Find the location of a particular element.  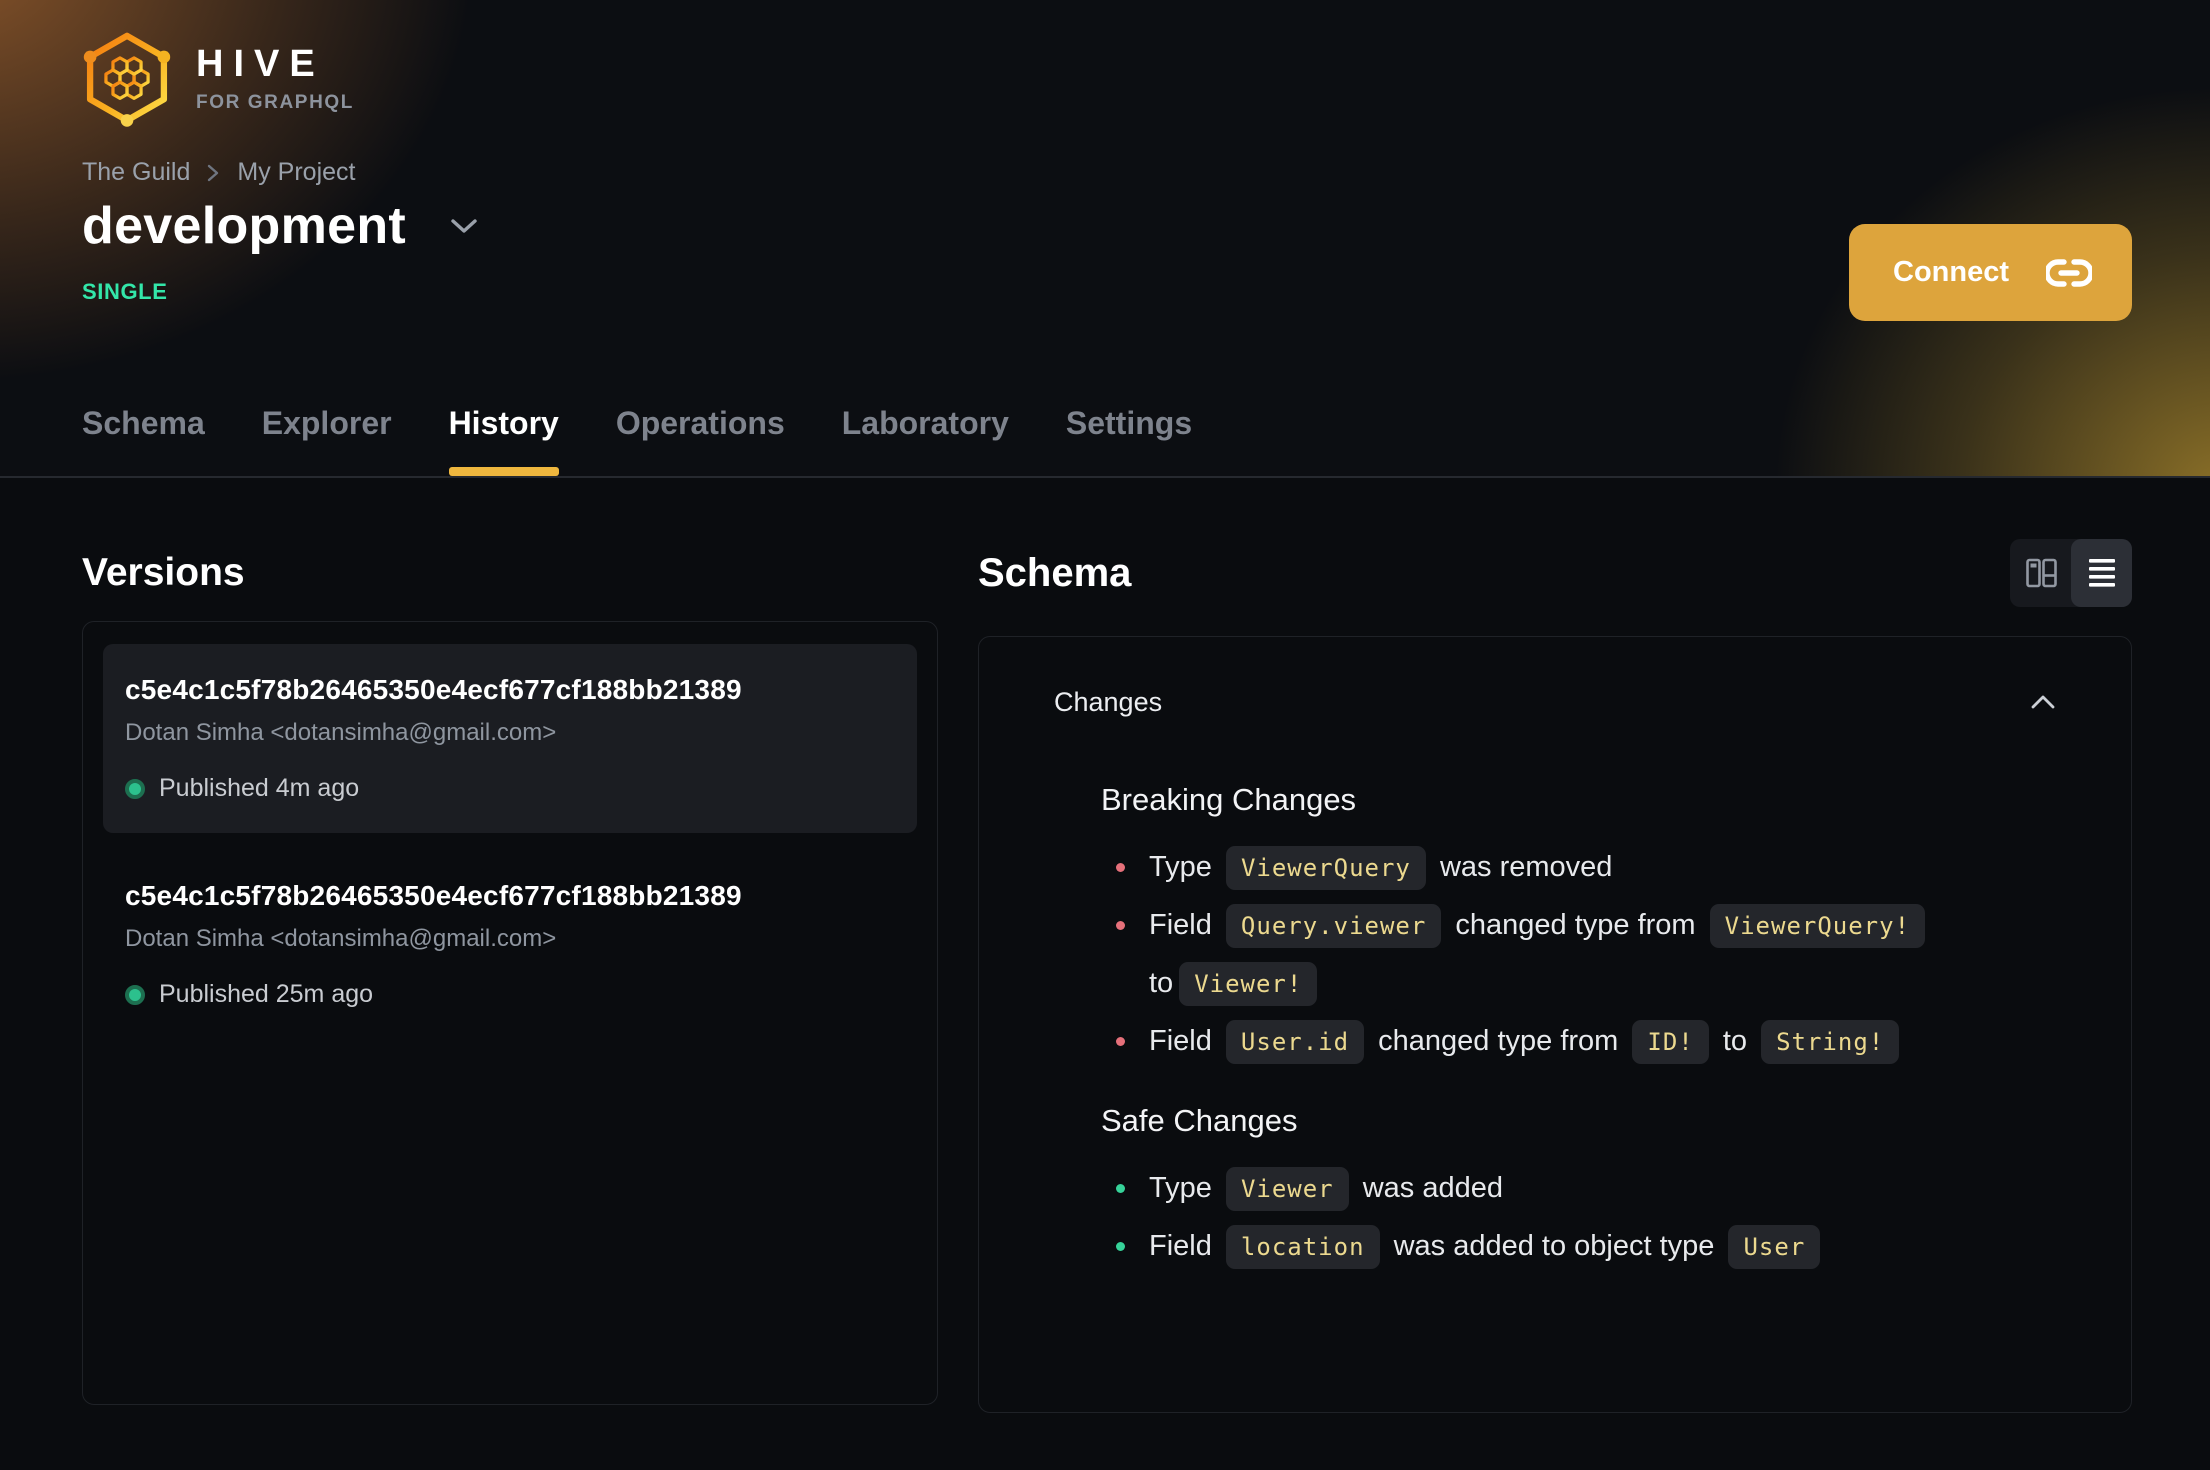

hive-hexagon-icon is located at coordinates (127, 79).